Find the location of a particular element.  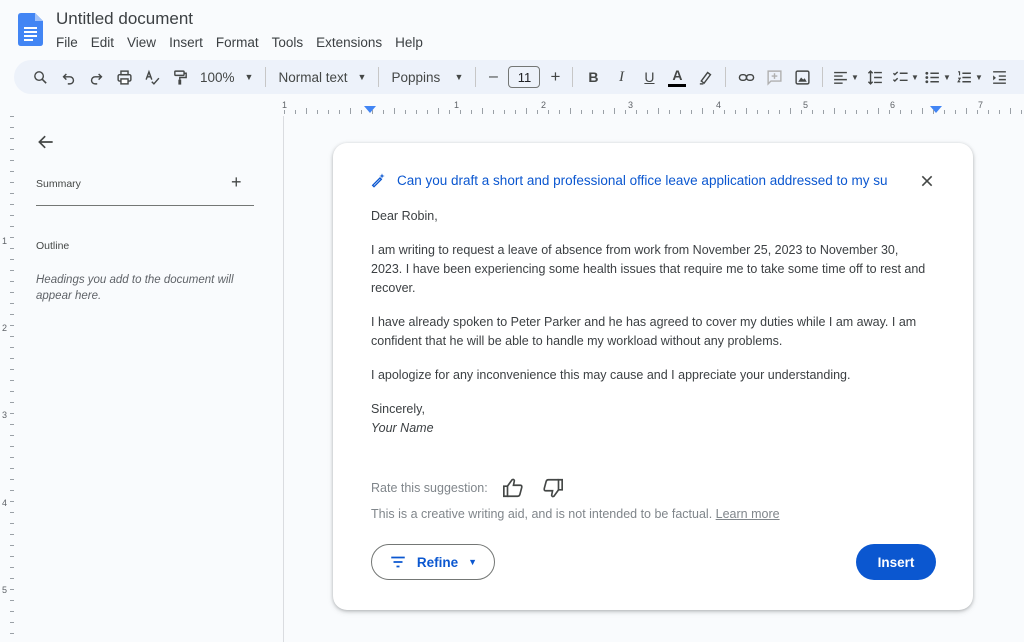

menu-tools: Tools is located at coordinates (288, 42).